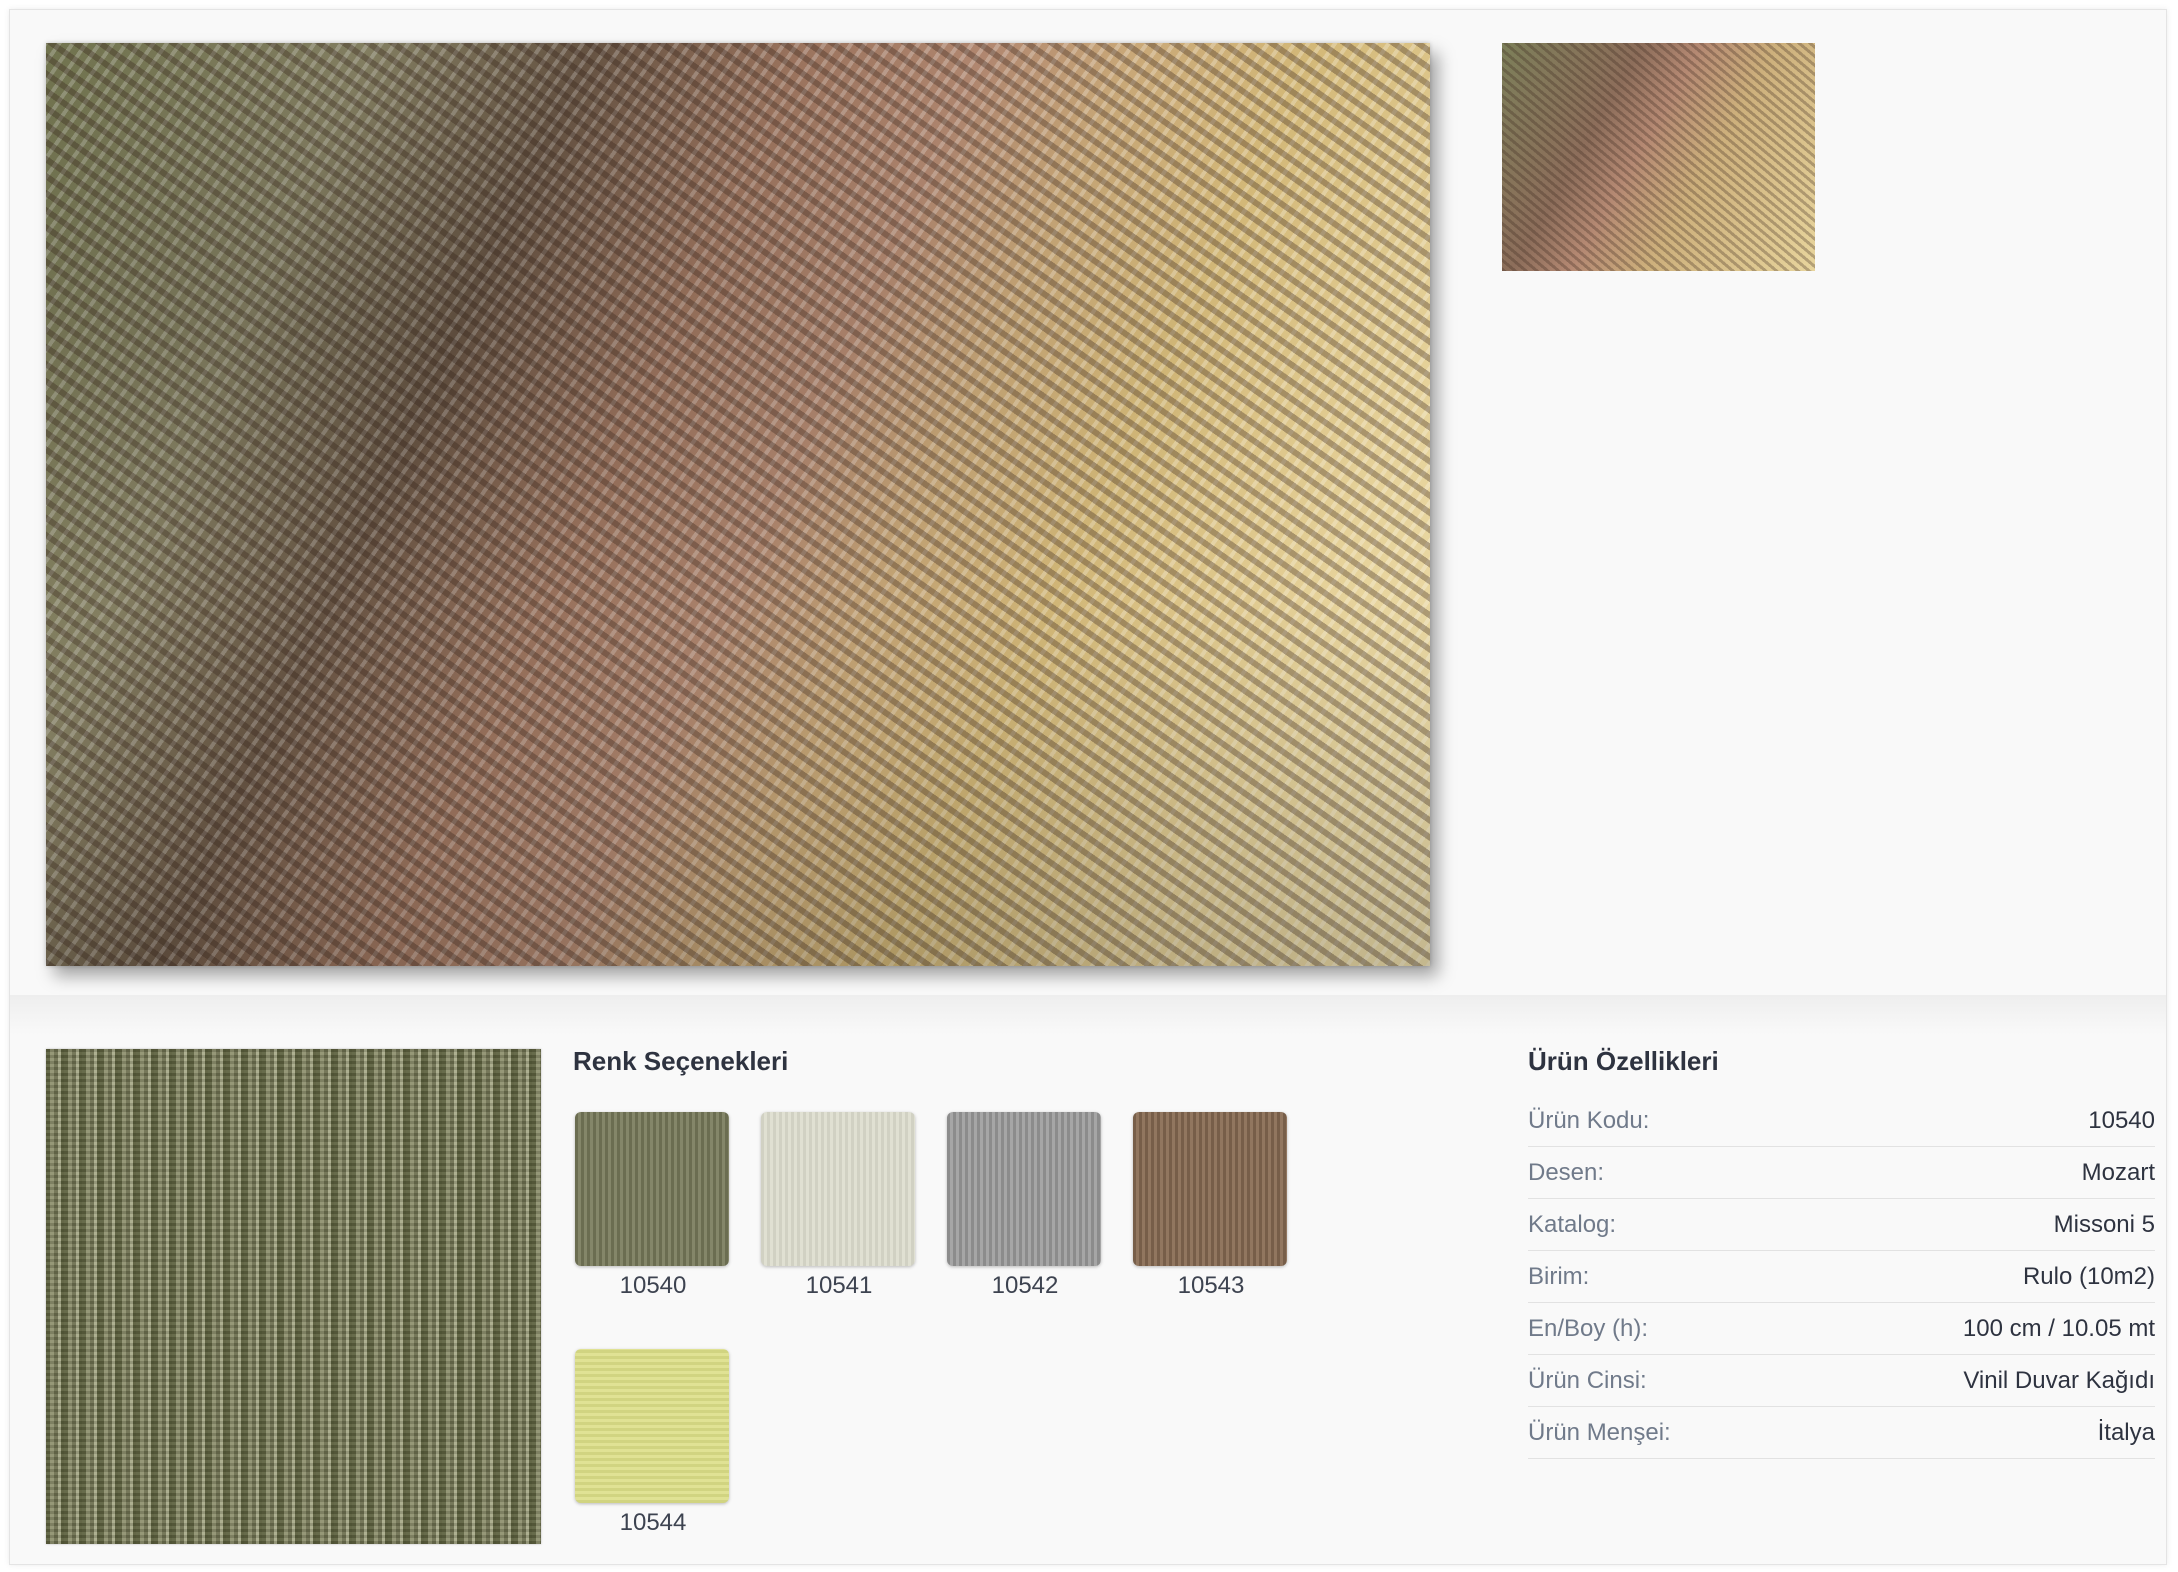 This screenshot has width=2178, height=1572. Describe the element at coordinates (1623, 1061) in the screenshot. I see `product-properties-title: Ürün Özellikleri` at that location.